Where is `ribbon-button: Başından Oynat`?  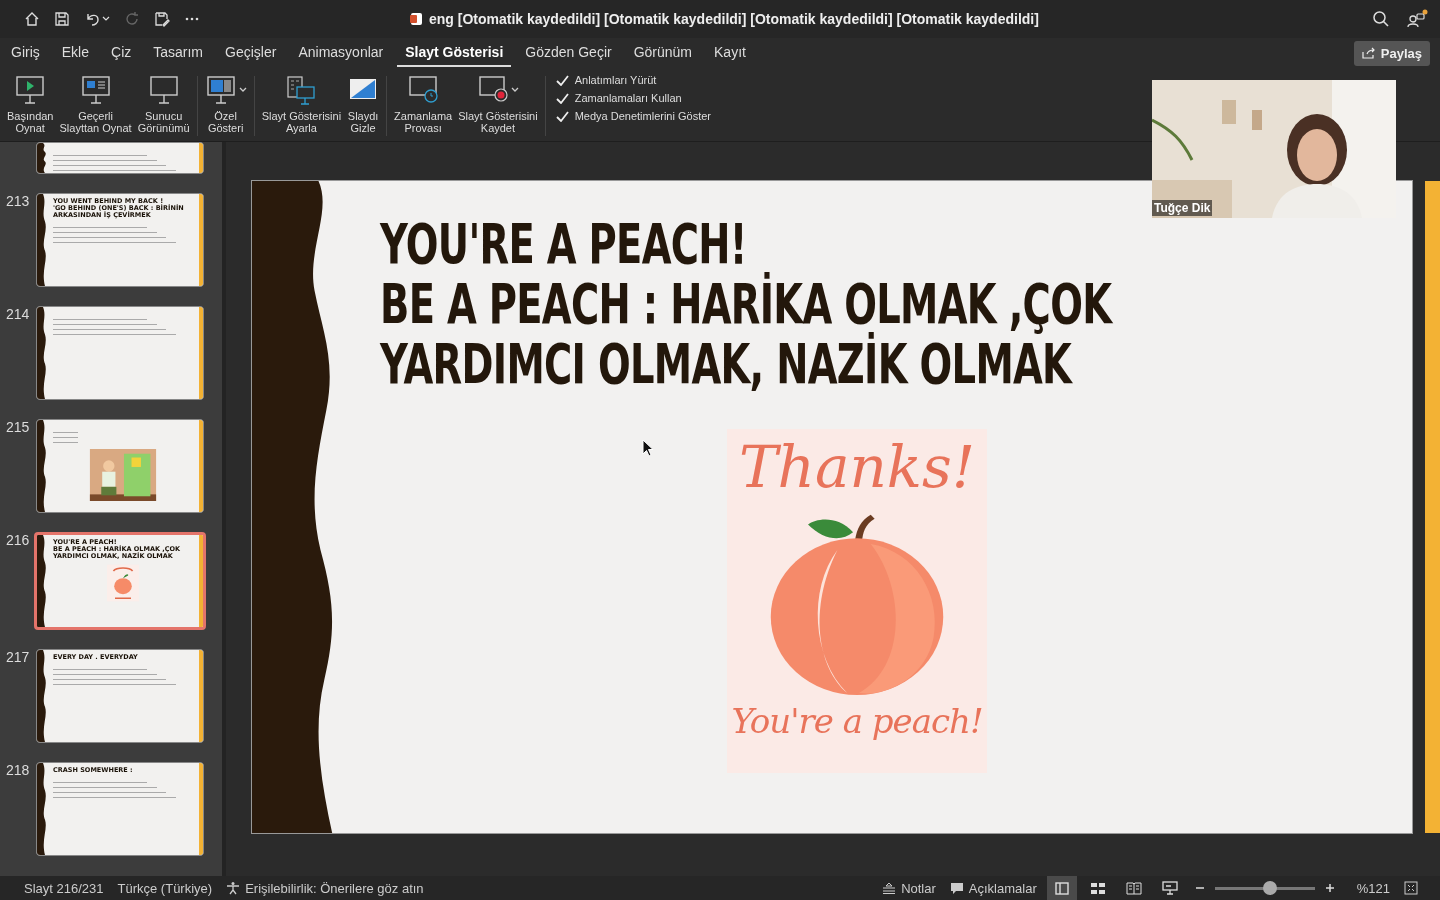 ribbon-button: Başından Oynat is located at coordinates (30, 104).